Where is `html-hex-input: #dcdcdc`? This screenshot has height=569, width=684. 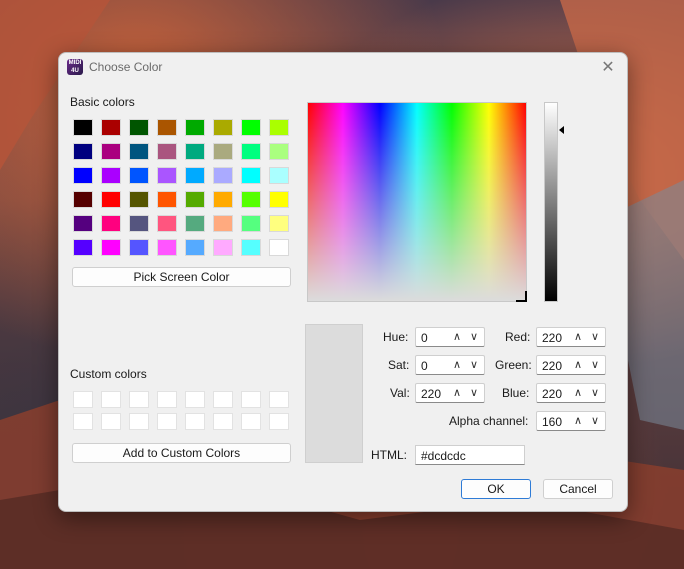
html-hex-input: #dcdcdc is located at coordinates (470, 455).